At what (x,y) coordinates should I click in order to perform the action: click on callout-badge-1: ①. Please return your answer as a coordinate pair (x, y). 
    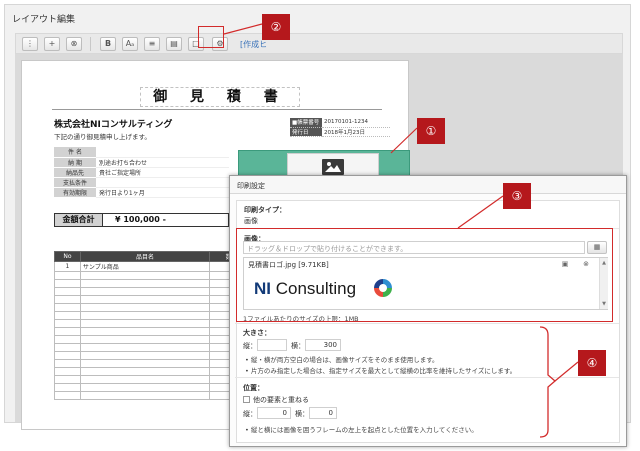
    Looking at the image, I should click on (431, 131).